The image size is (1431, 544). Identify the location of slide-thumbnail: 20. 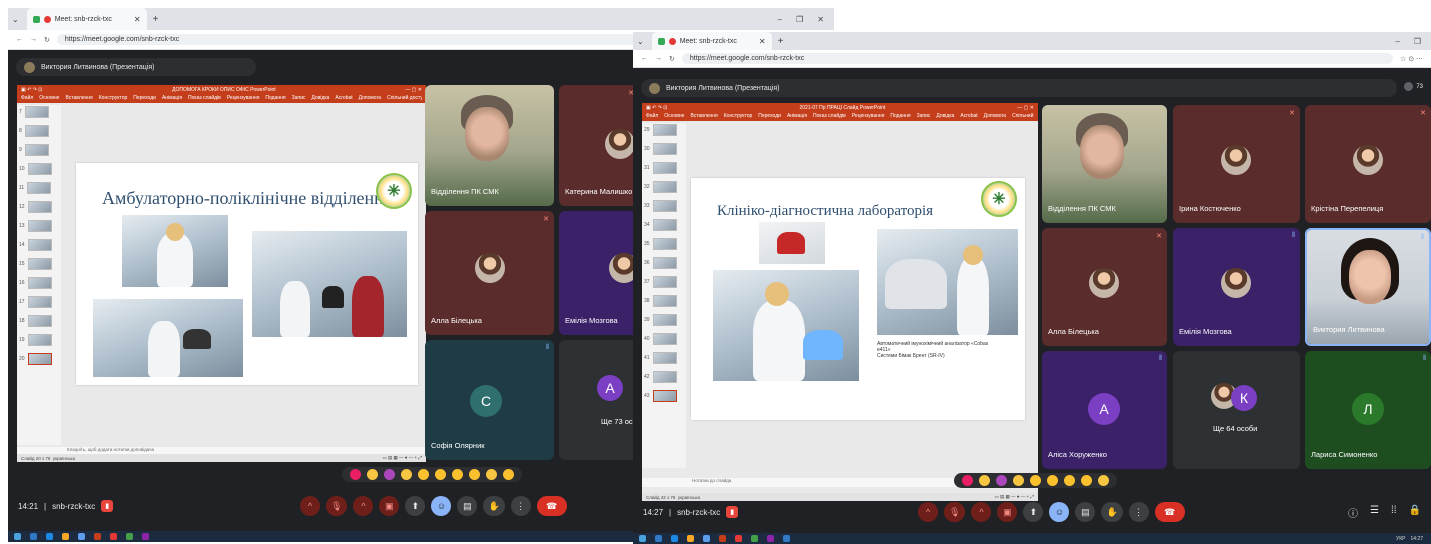
(39, 359).